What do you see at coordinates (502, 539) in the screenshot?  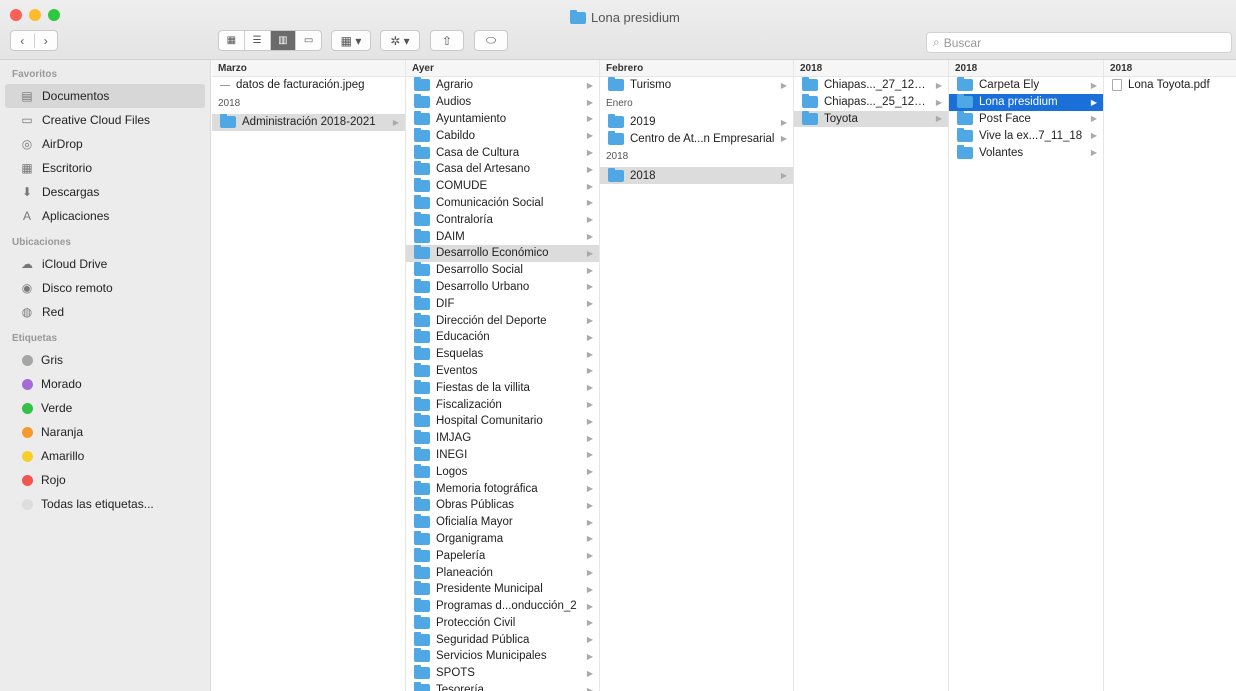 I see `folder-item: Organigrama ▶` at bounding box center [502, 539].